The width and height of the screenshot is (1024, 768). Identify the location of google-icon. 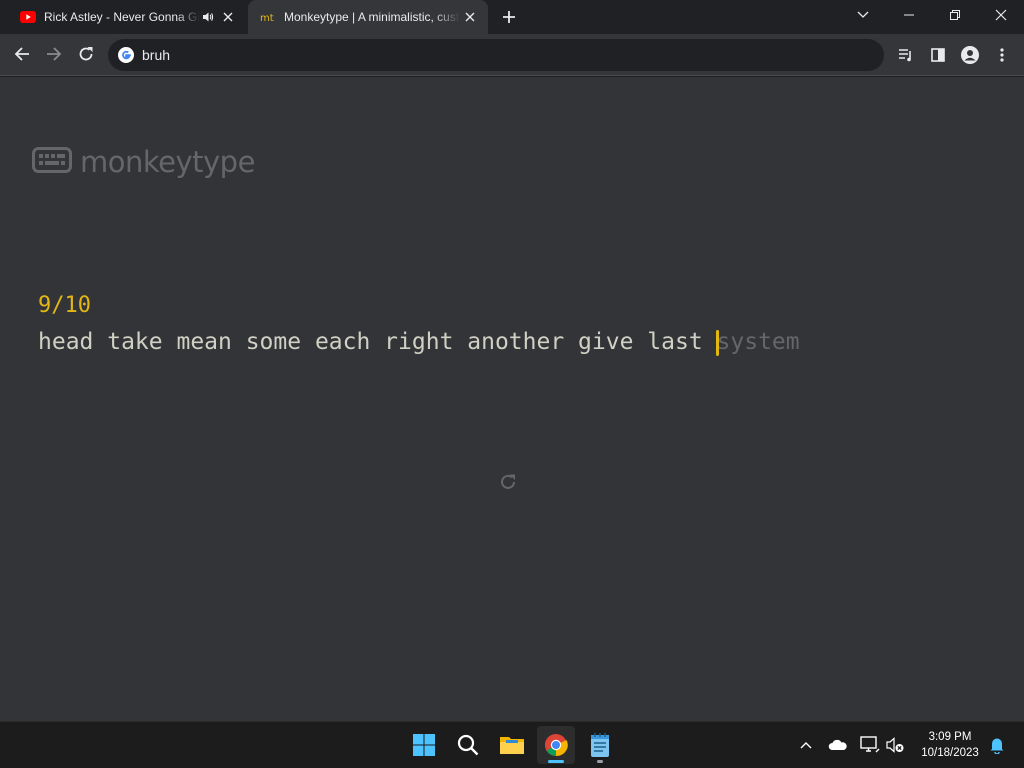
(126, 55).